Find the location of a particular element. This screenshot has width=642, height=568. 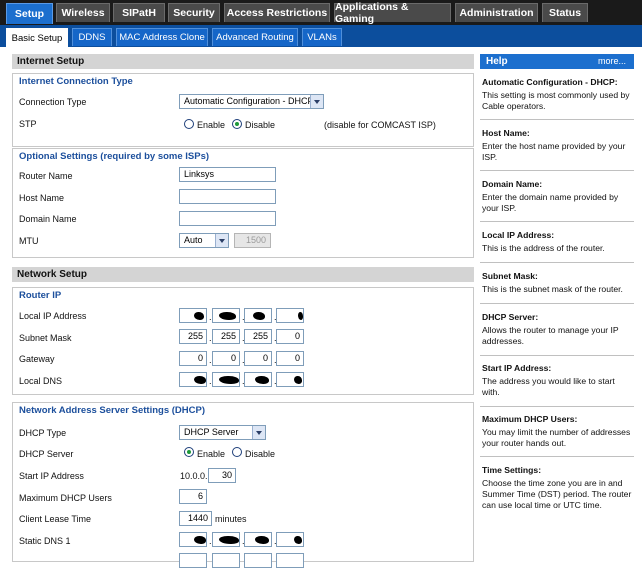

connection-type-select: Automatic Configuration - DHCP is located at coordinates (251, 101).